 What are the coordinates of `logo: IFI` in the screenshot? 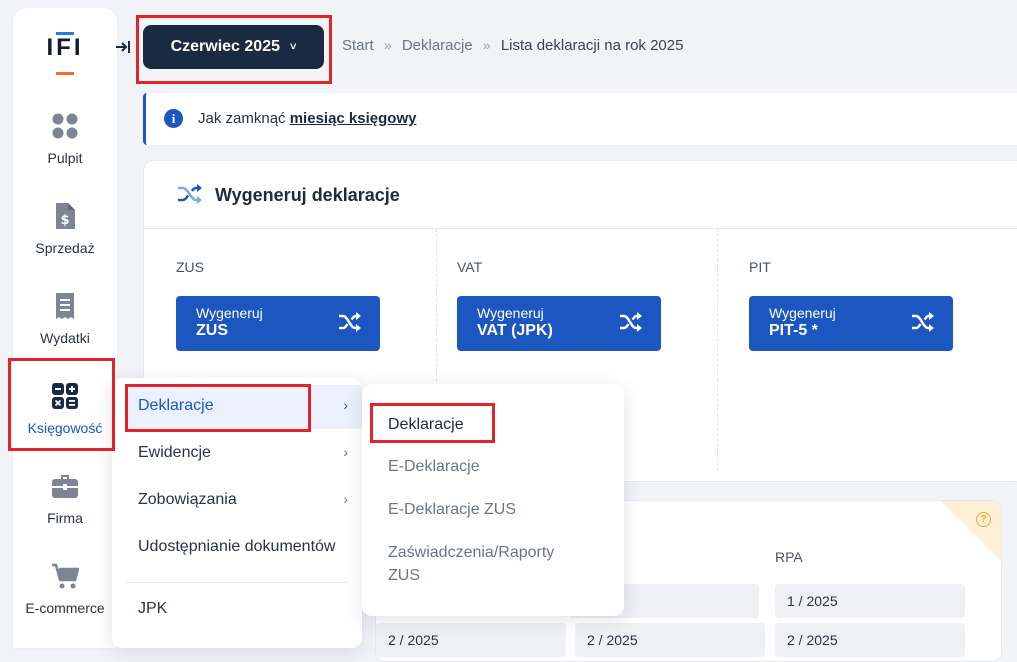 It's located at (65, 53).